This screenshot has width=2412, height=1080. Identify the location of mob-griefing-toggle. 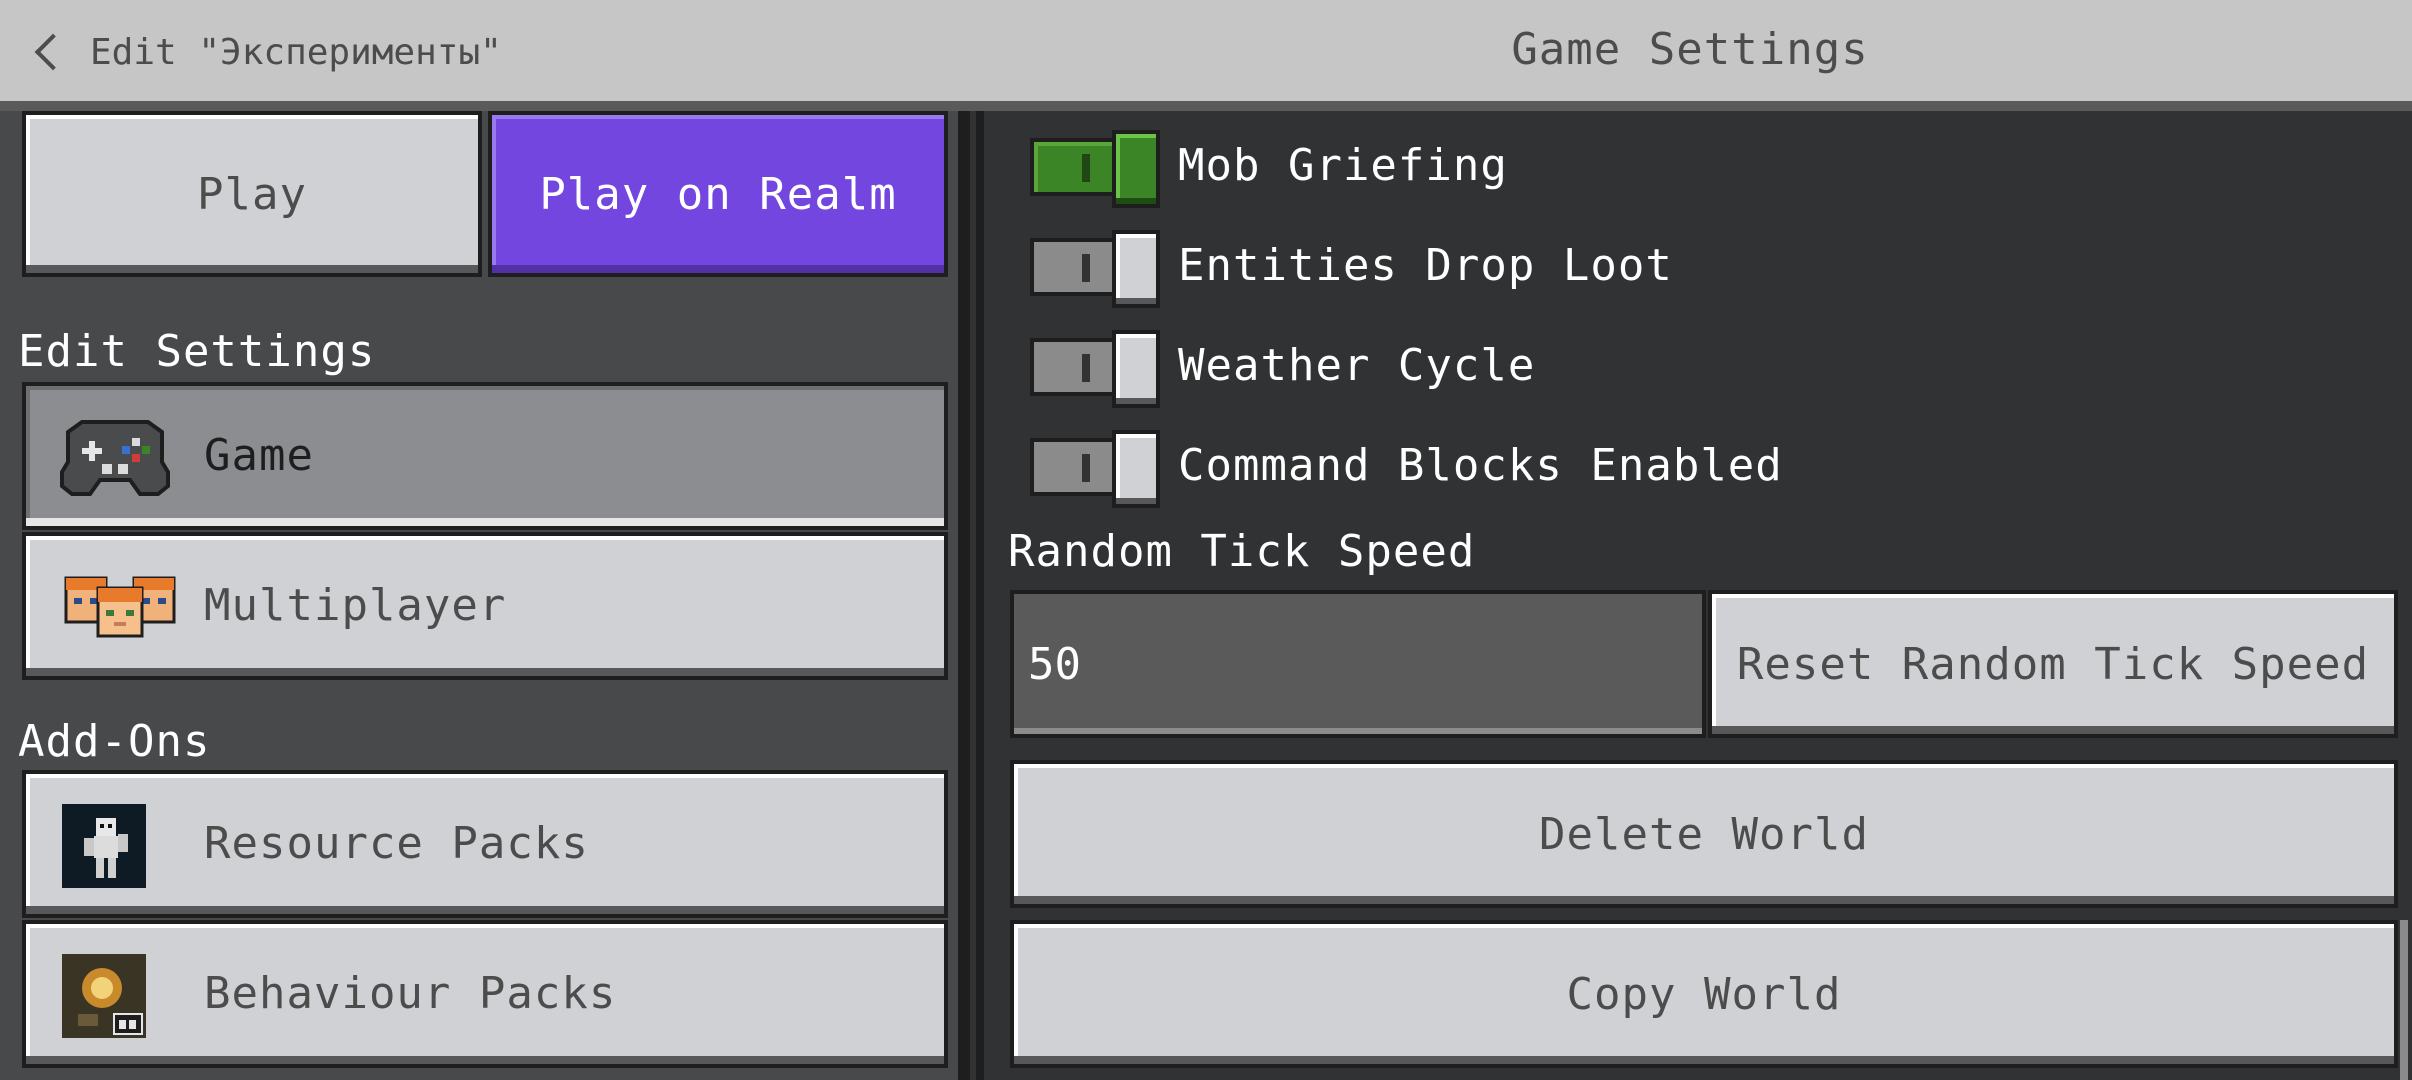
(1096, 169).